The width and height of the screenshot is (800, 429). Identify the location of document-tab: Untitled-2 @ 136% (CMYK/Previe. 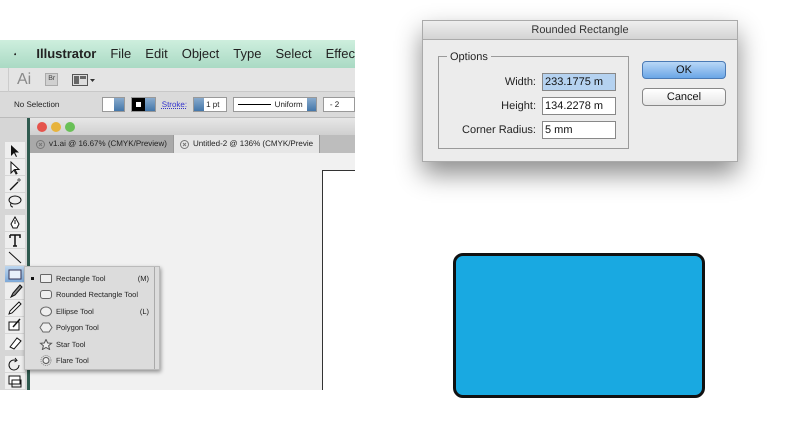
(247, 144).